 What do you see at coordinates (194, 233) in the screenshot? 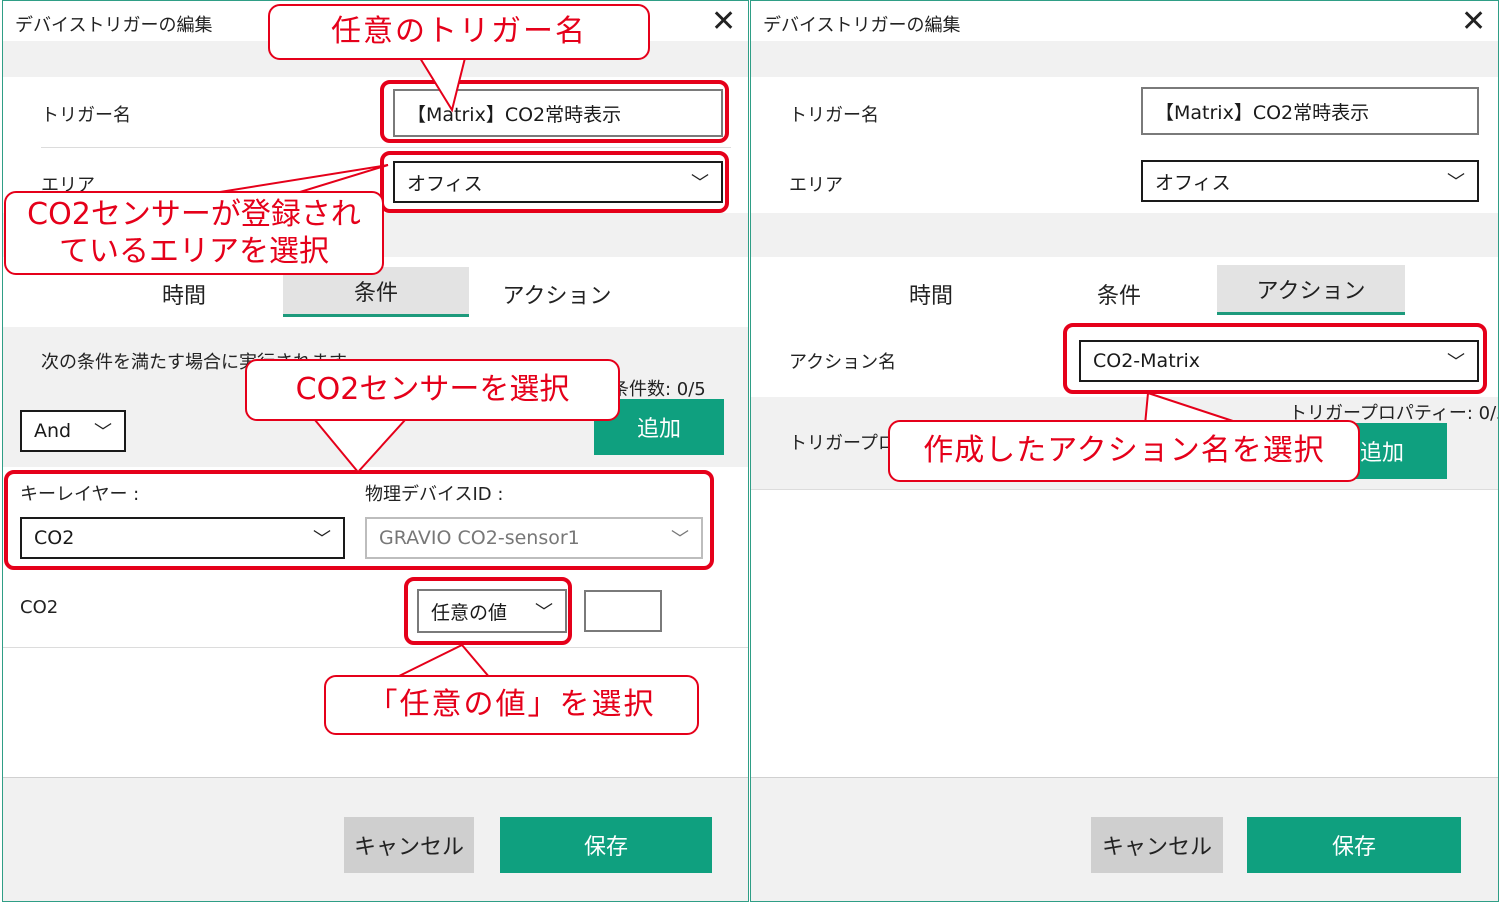
I see `callout-area: CO2センサーが登録されているエリアを選択` at bounding box center [194, 233].